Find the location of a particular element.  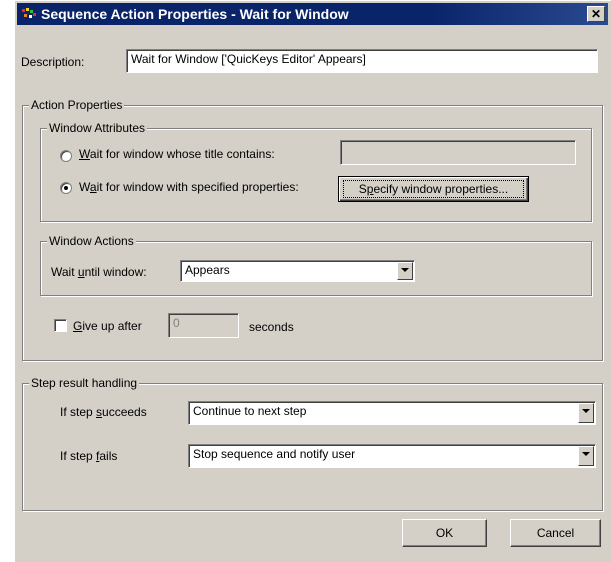

wait-until-dropdown: Appears is located at coordinates (297, 271).